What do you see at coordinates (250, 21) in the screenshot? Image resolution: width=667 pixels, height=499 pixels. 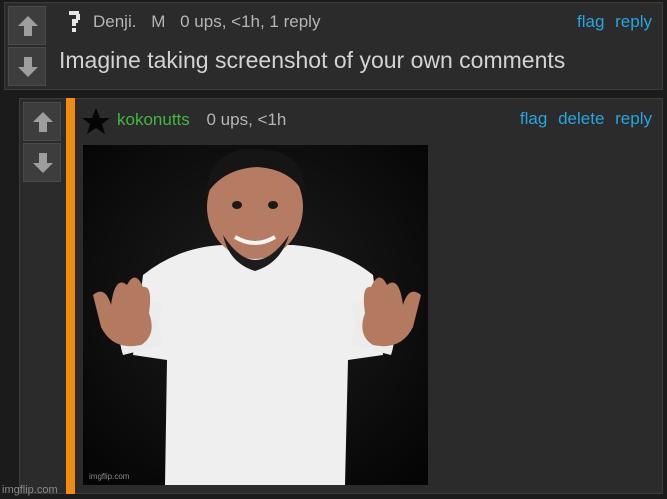 I see `comment-stats: 0 ups, <1h, 1 reply` at bounding box center [250, 21].